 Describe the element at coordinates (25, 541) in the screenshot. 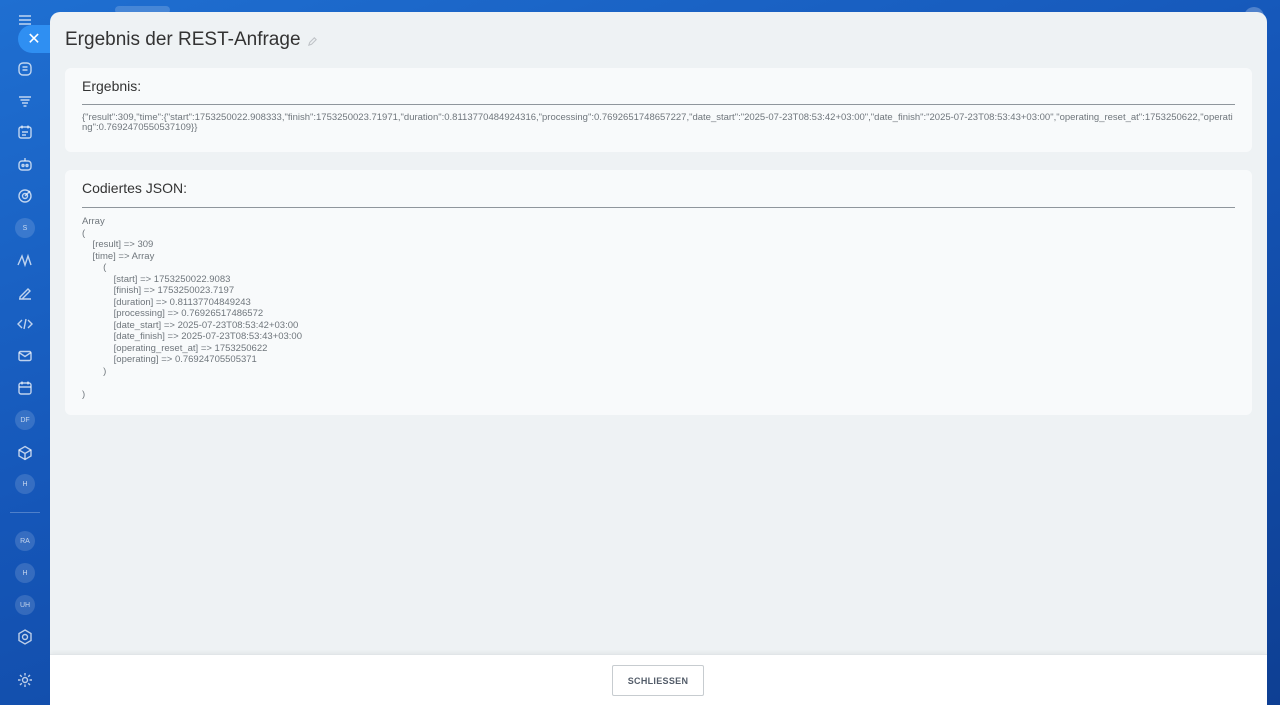

I see `avatar-ra: RA` at that location.